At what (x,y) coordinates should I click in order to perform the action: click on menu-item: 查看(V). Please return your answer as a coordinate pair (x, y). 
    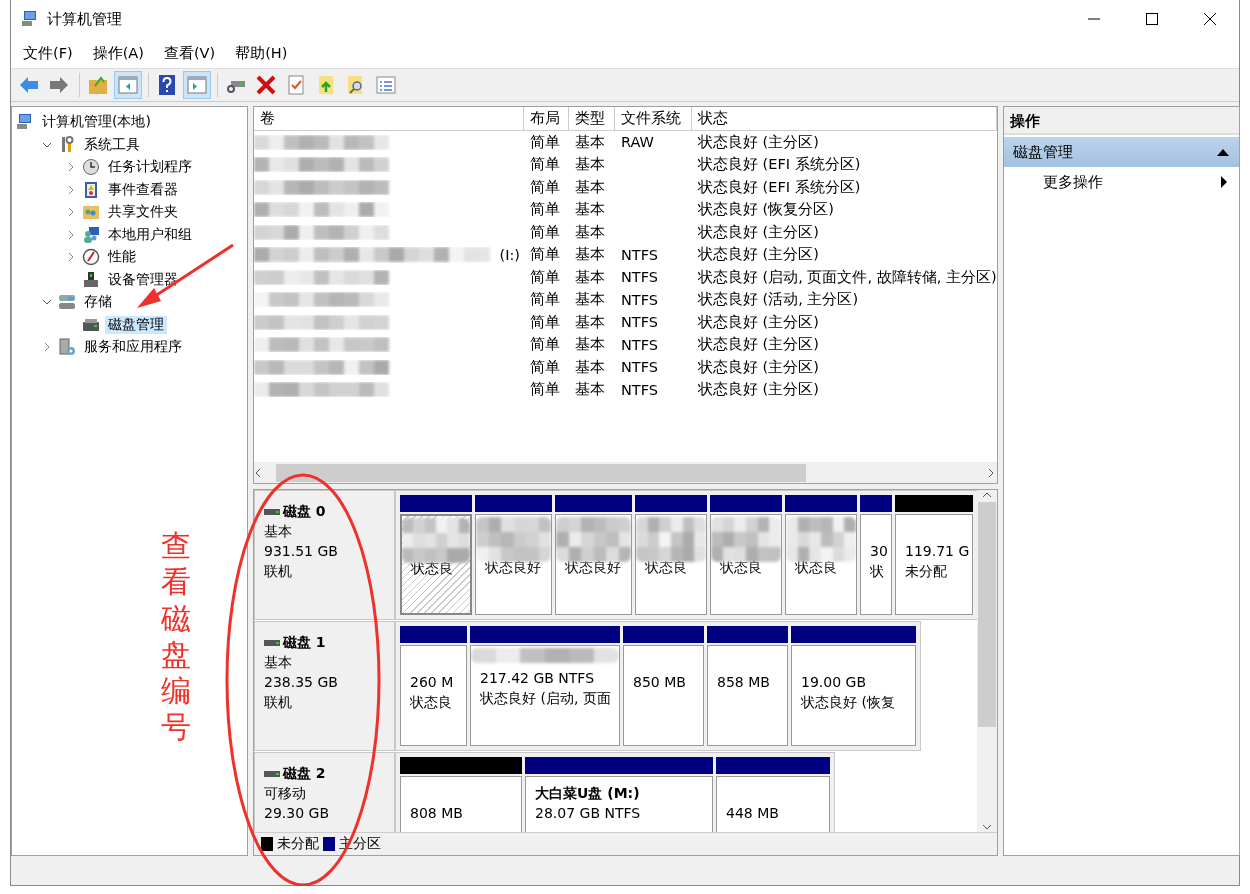
    Looking at the image, I should click on (189, 53).